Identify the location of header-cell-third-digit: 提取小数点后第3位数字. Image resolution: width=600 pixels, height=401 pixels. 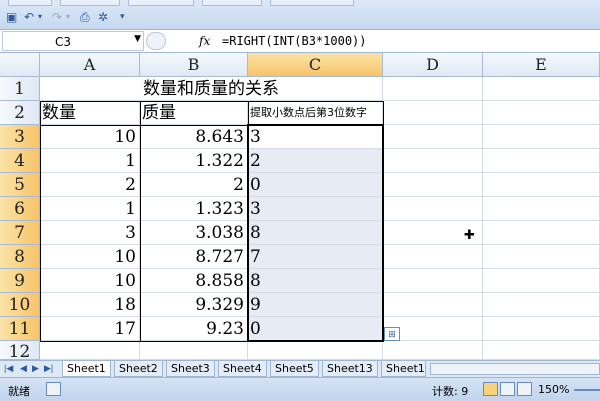
(315, 113).